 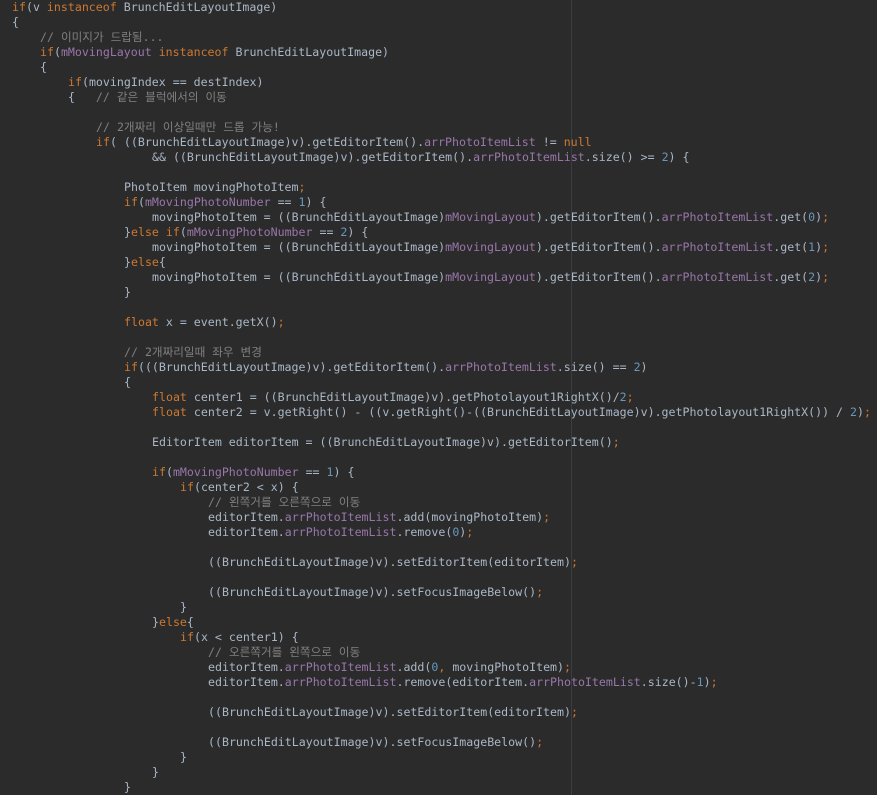 I want to click on code-token: PhotoItem movingPhotoItem, so click(x=211, y=187).